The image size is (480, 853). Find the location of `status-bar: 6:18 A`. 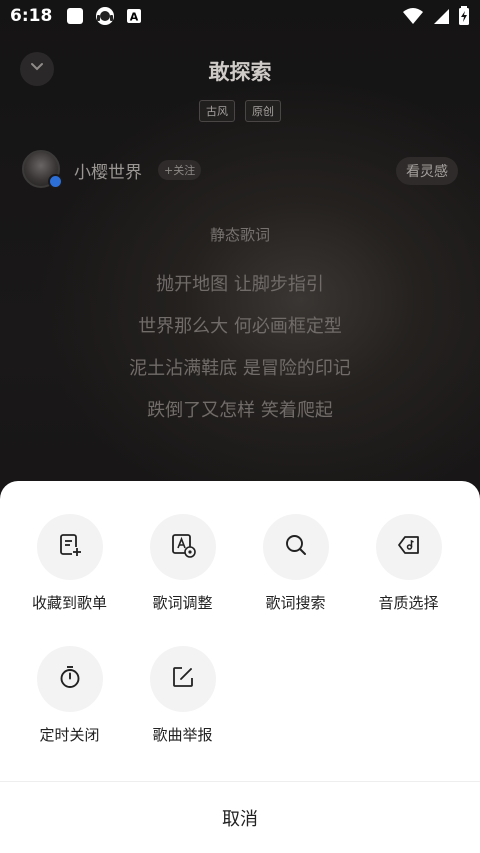

status-bar: 6:18 A is located at coordinates (240, 16).